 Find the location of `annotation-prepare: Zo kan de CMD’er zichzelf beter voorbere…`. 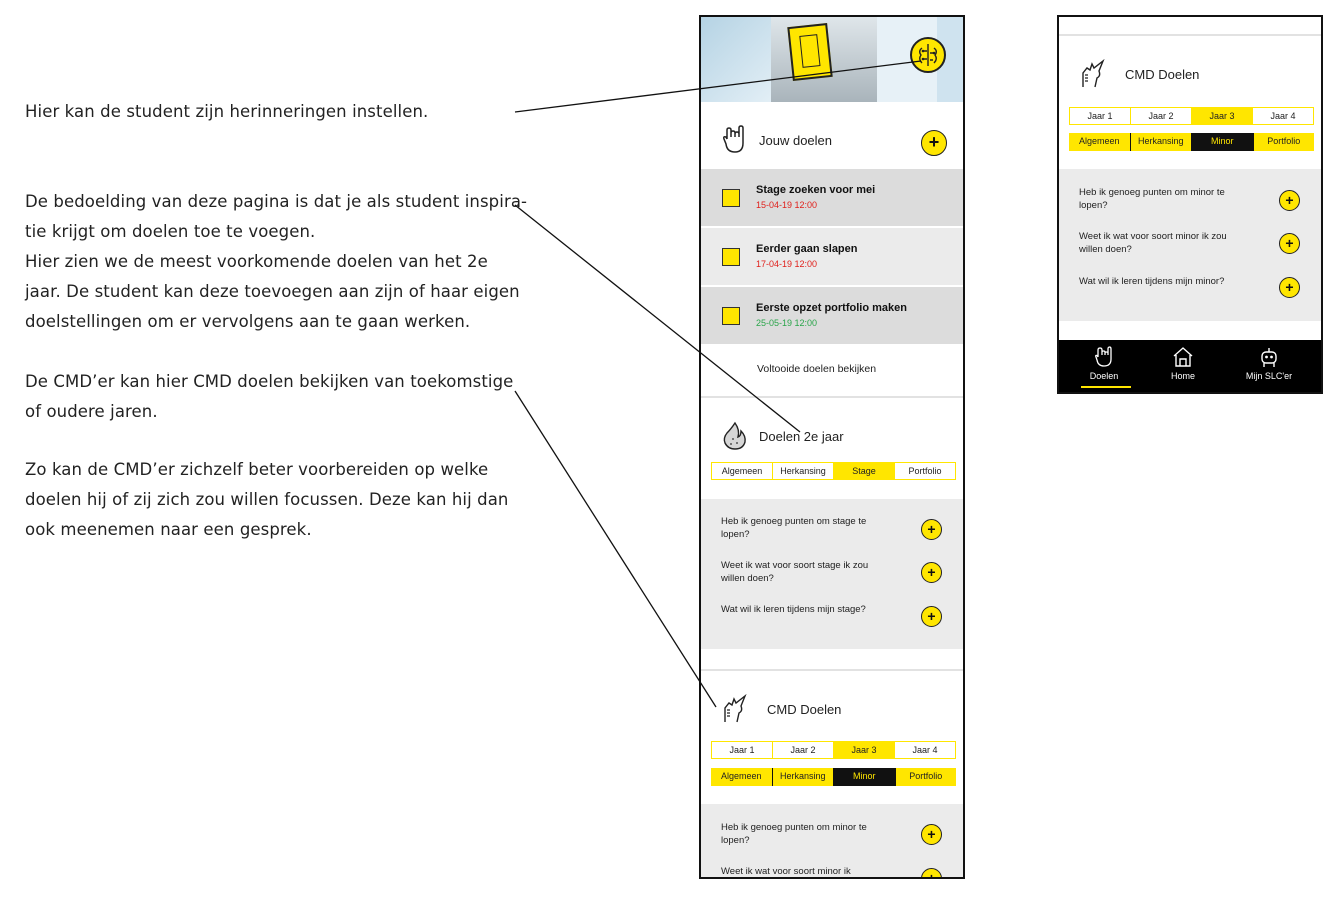

annotation-prepare: Zo kan de CMD’er zichzelf beter voorbere… is located at coordinates (266, 500).